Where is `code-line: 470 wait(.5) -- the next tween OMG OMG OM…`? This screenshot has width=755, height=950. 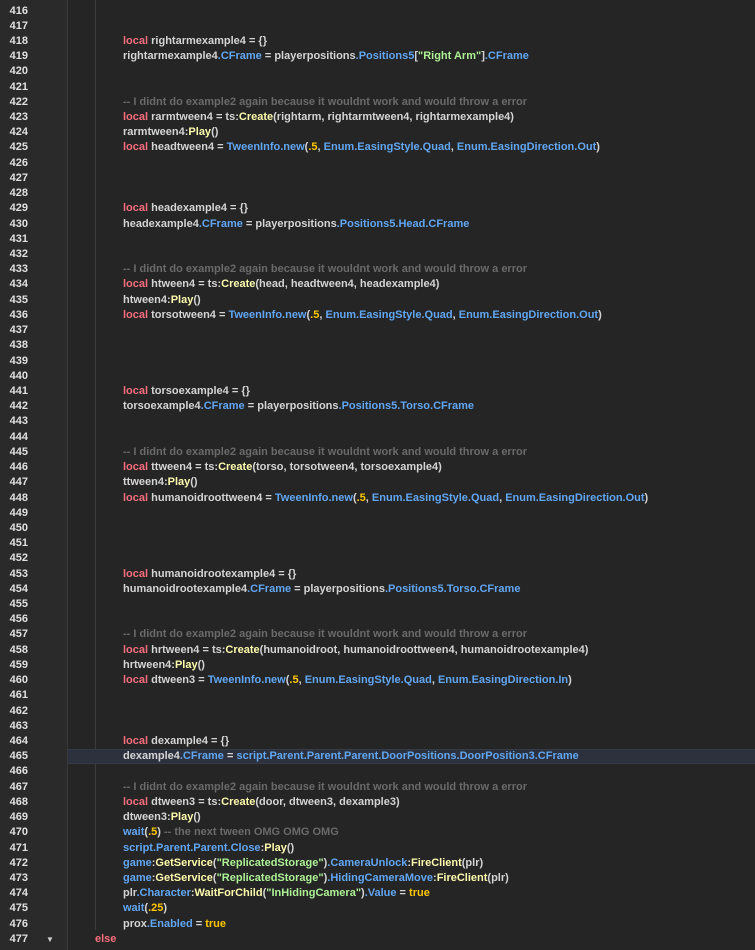
code-line: 470 wait(.5) -- the next tween OMG OMG OM… is located at coordinates (377, 832).